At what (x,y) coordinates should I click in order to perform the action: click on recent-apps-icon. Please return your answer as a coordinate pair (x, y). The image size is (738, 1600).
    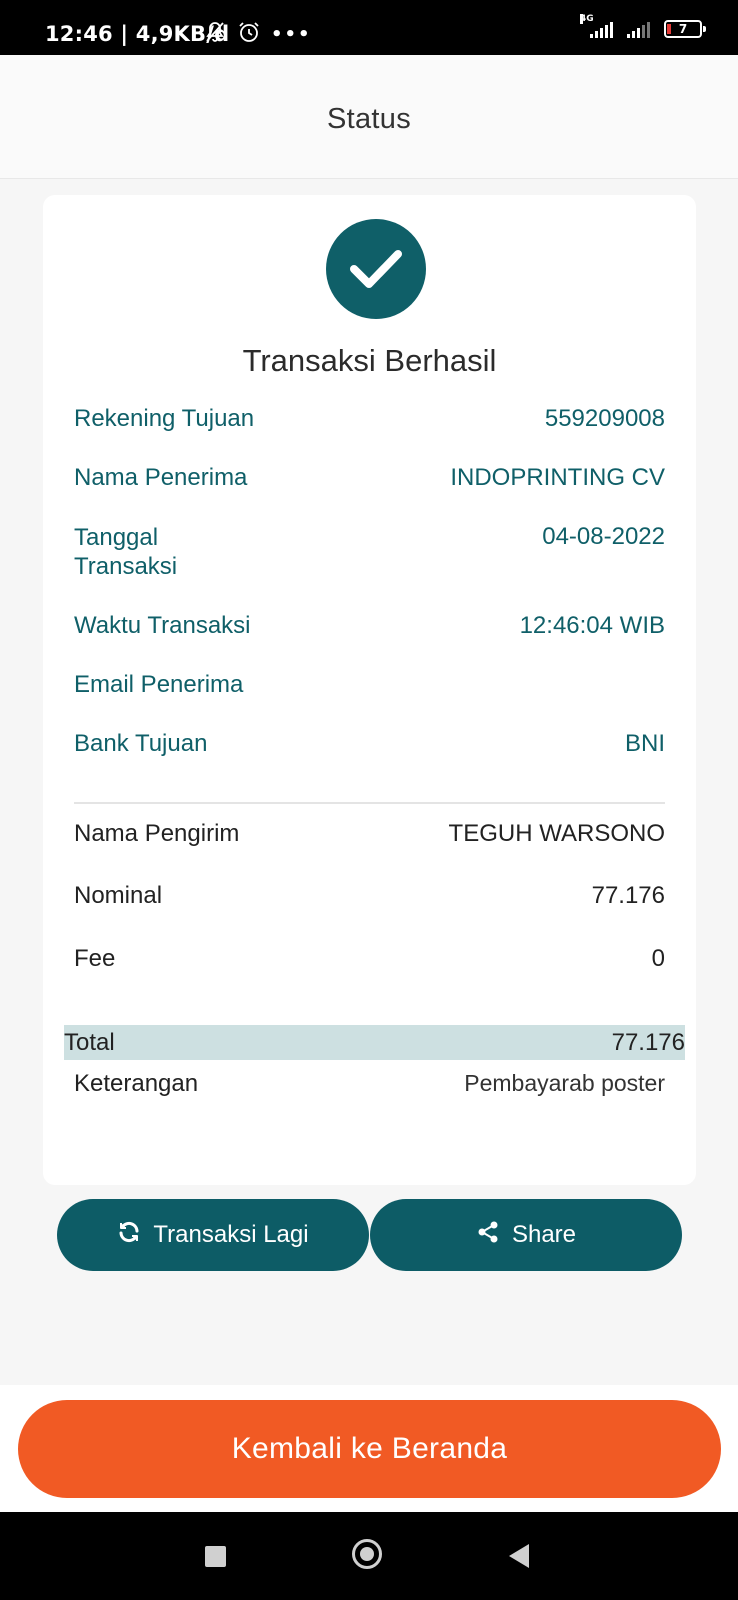
    Looking at the image, I should click on (215, 1556).